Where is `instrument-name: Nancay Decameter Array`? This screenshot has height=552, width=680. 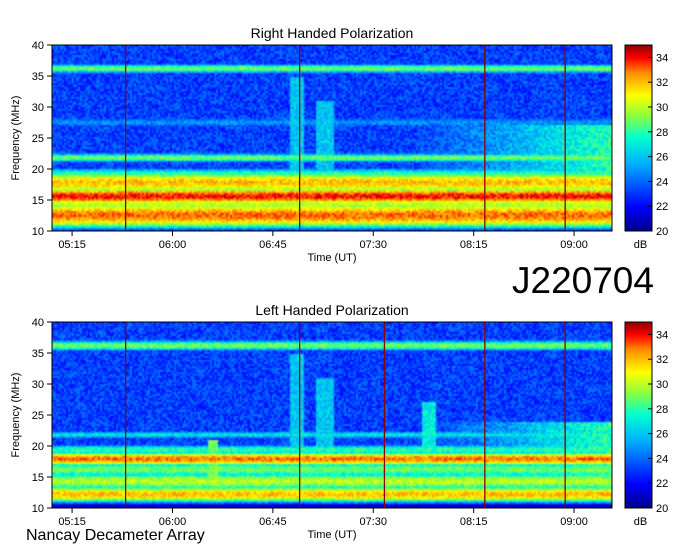 instrument-name: Nancay Decameter Array is located at coordinates (115, 535).